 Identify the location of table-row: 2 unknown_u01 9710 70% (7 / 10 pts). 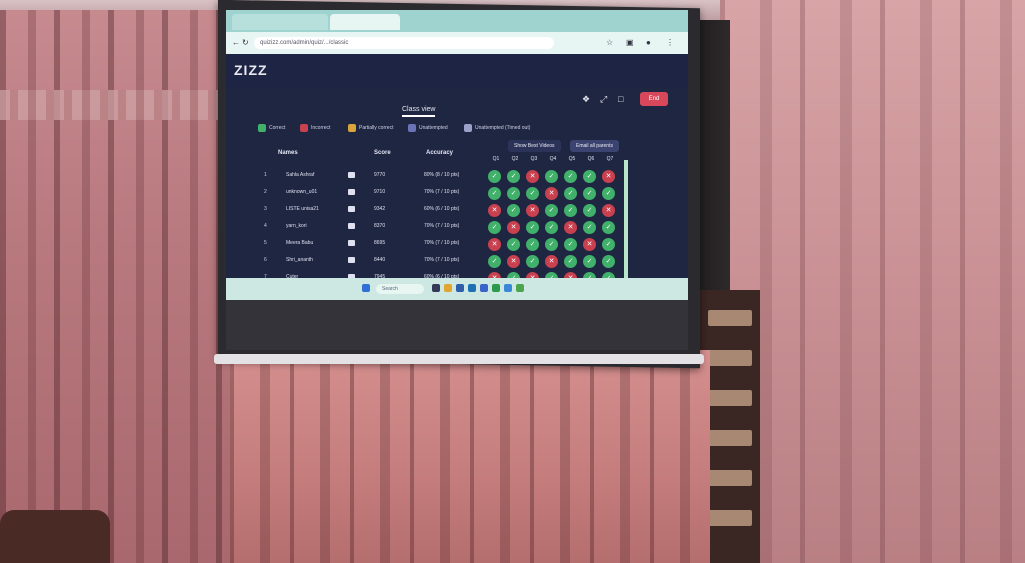
(384, 193).